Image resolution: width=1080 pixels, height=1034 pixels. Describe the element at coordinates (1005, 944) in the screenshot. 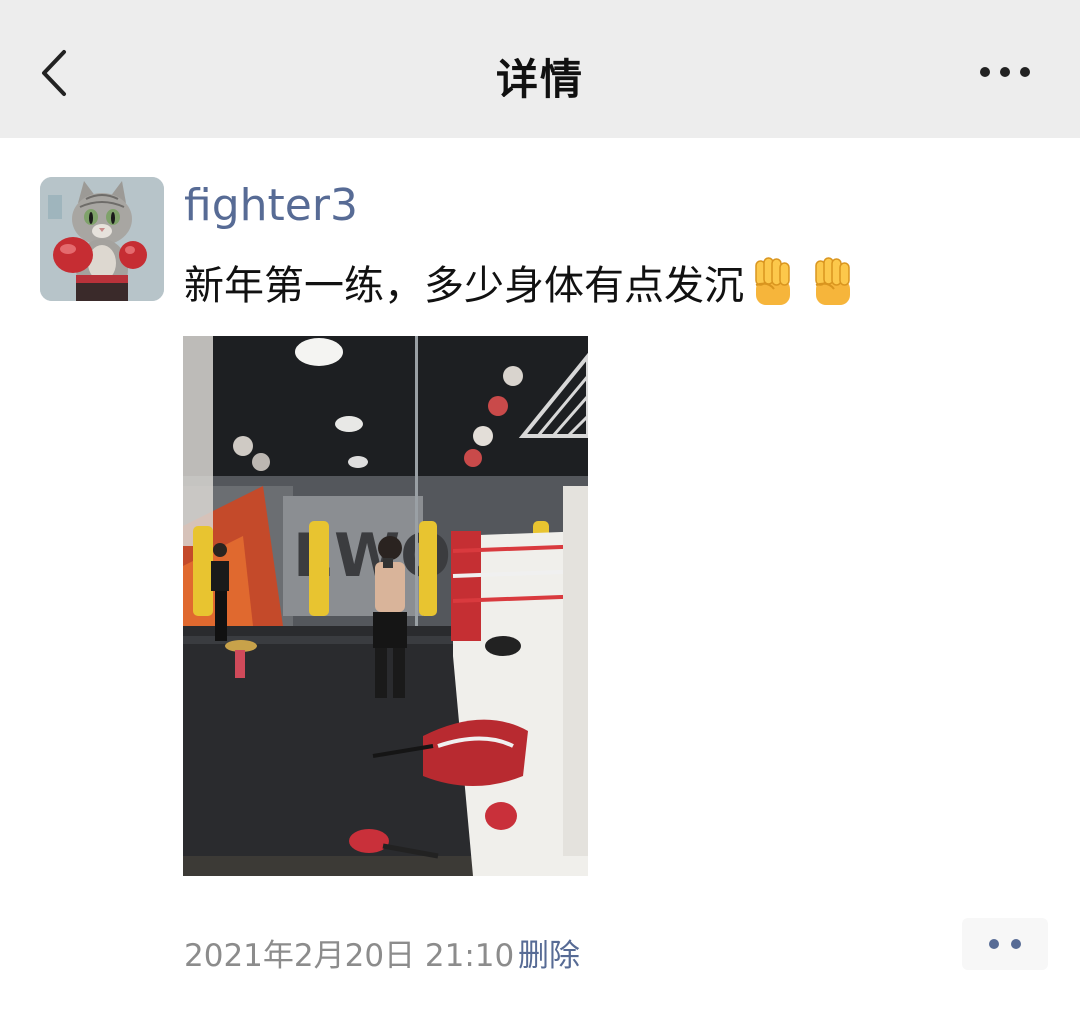

I see `comment-dots-icon` at that location.